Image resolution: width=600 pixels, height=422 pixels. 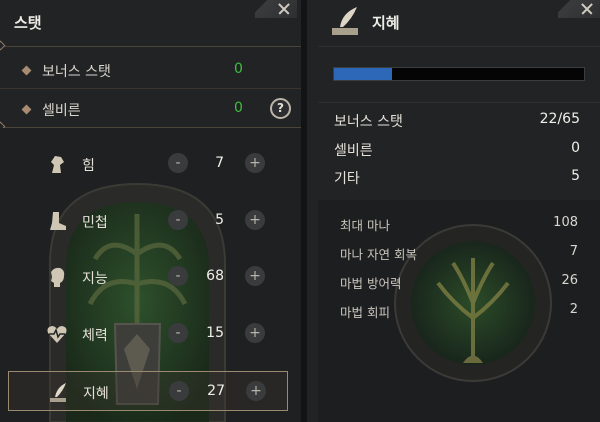 I want to click on mana-progress-bar, so click(x=459, y=74).